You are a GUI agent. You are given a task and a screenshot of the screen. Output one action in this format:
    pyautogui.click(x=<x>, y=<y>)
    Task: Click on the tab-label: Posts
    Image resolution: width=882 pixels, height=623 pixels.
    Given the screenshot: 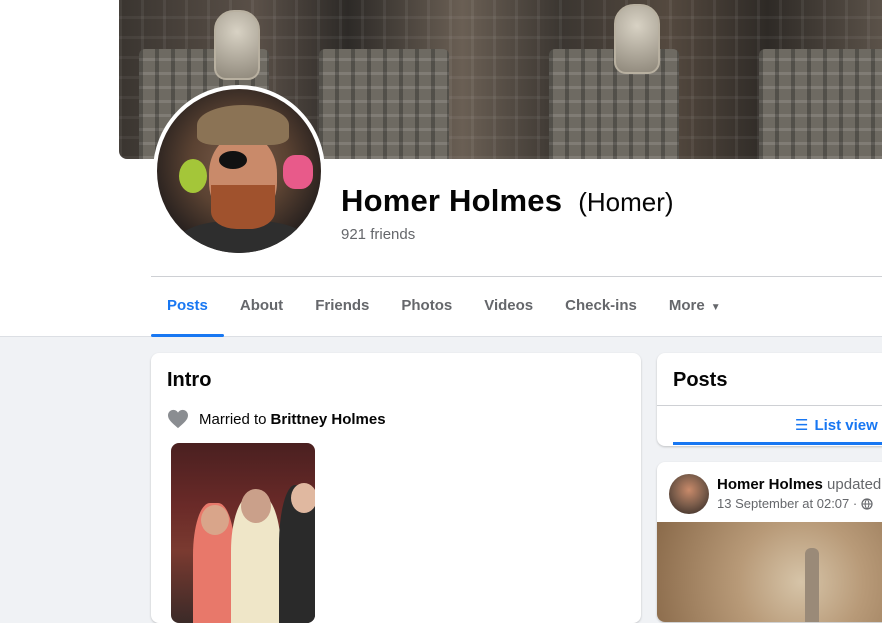 What is the action you would take?
    pyautogui.click(x=187, y=305)
    